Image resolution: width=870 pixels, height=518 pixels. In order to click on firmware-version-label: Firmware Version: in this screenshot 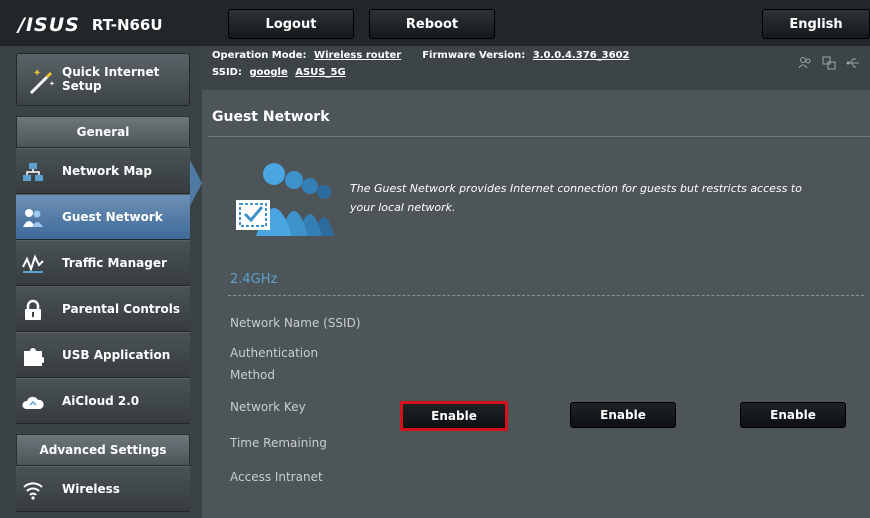, I will do `click(474, 55)`.